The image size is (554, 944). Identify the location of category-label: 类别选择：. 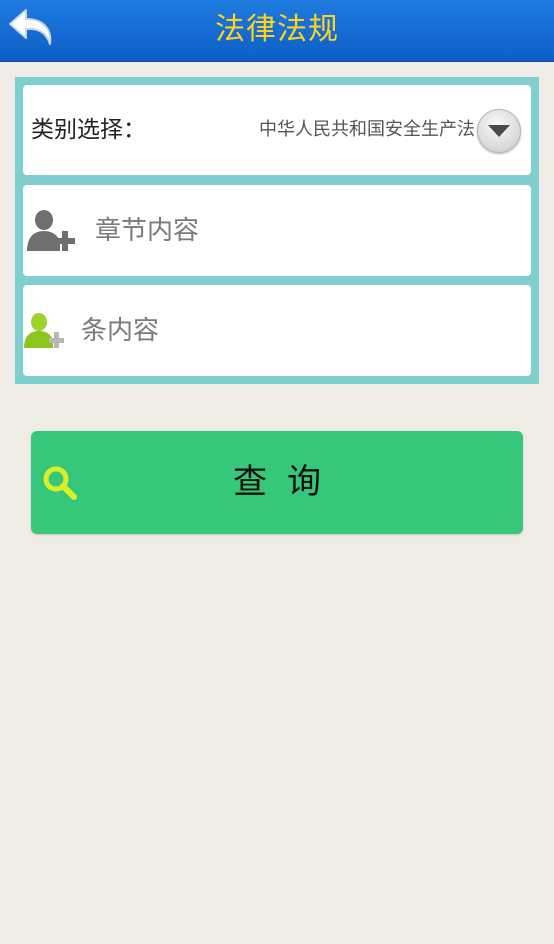
(88, 130).